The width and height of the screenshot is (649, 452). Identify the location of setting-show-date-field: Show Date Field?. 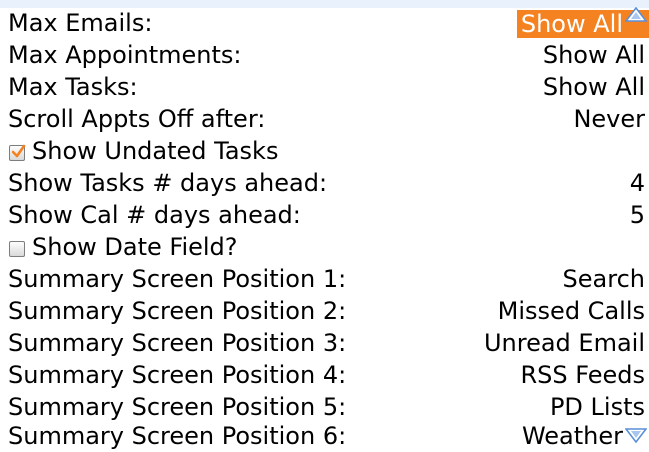
(324, 247).